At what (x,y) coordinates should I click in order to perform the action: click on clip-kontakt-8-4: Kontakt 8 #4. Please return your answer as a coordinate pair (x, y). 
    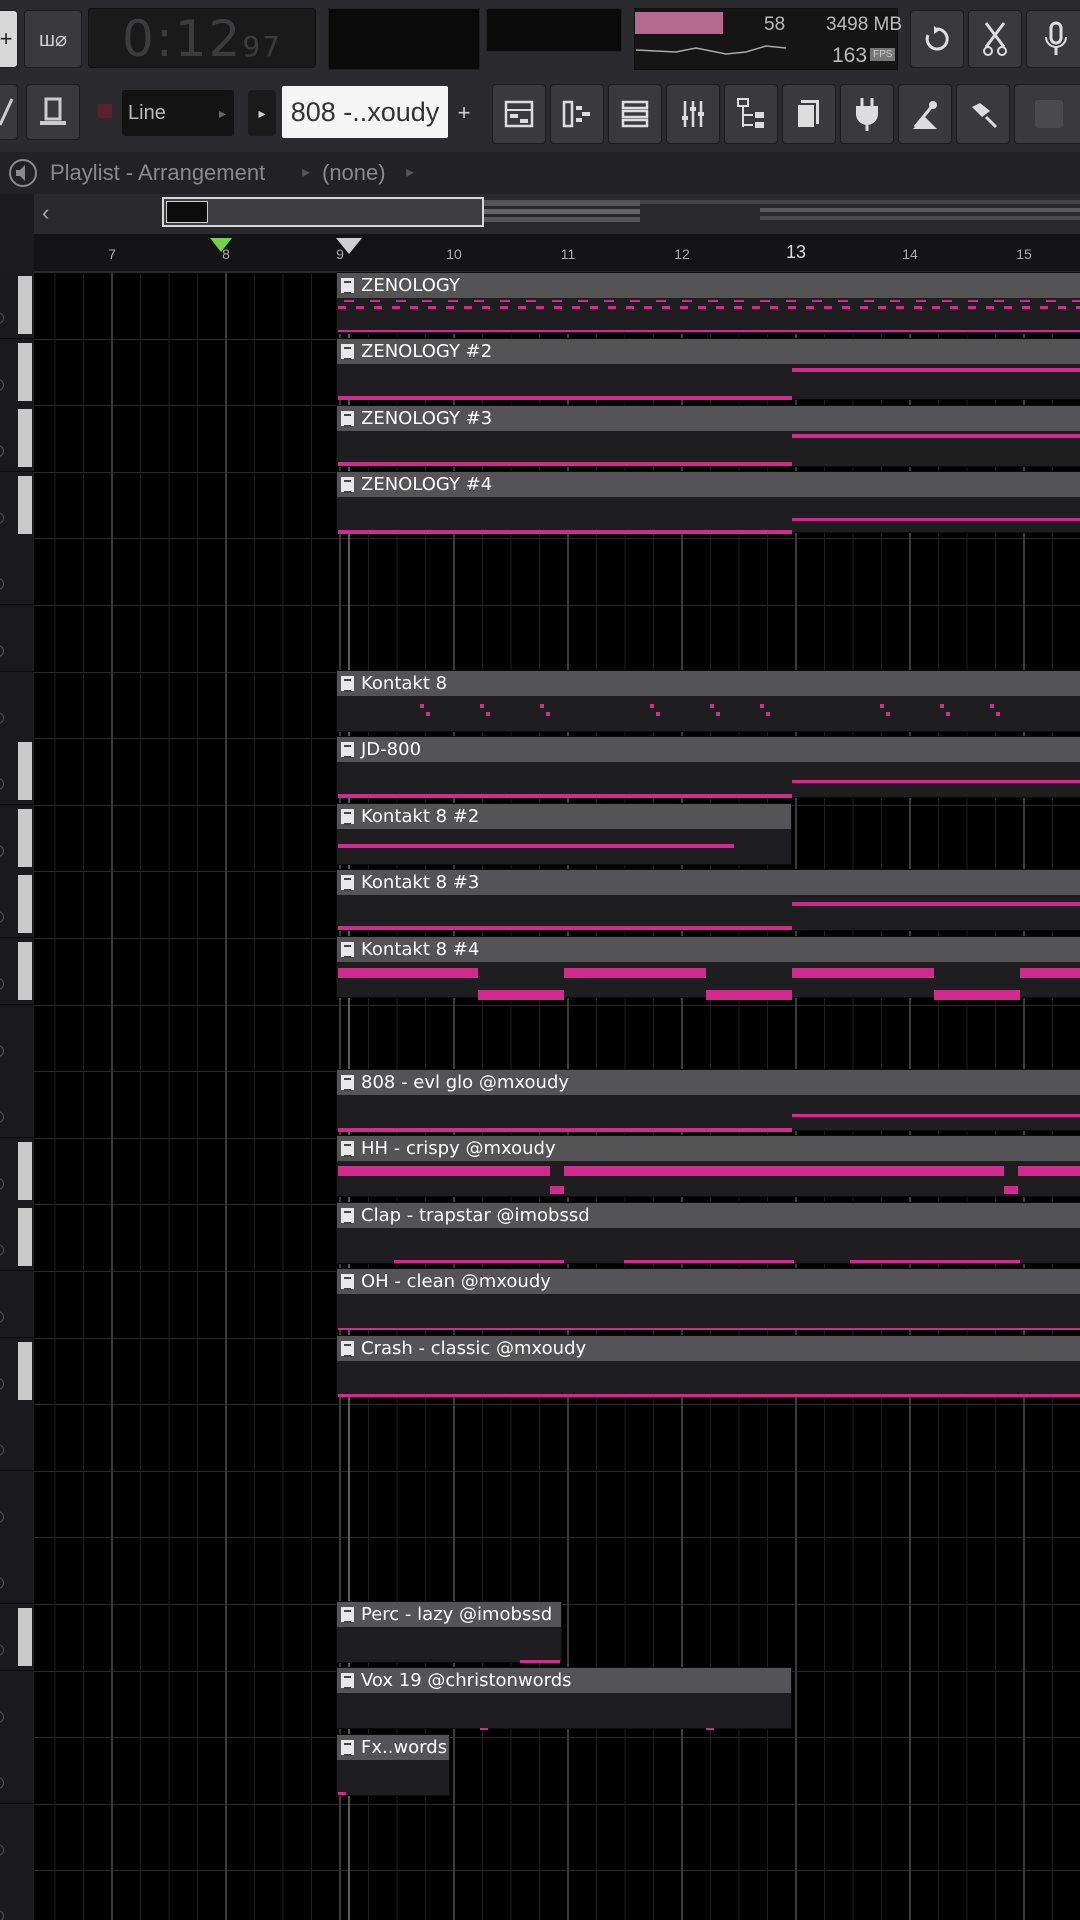
    Looking at the image, I should click on (708, 967).